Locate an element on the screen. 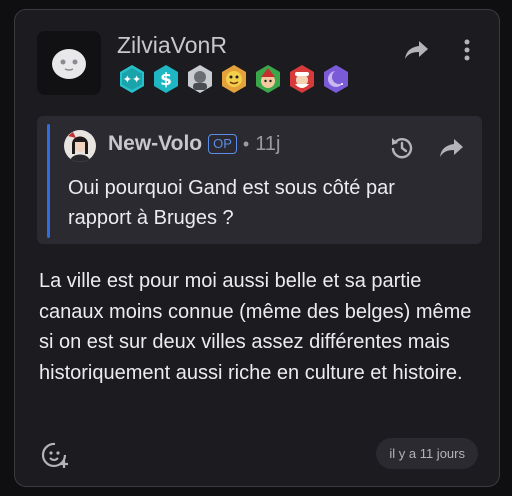  author-avatar is located at coordinates (69, 63).